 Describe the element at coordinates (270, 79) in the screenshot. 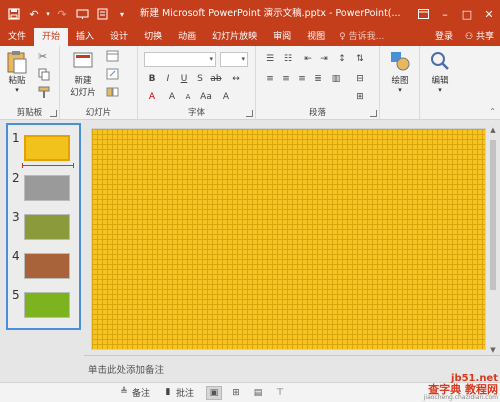

I see `align-left-icon: ≡` at that location.